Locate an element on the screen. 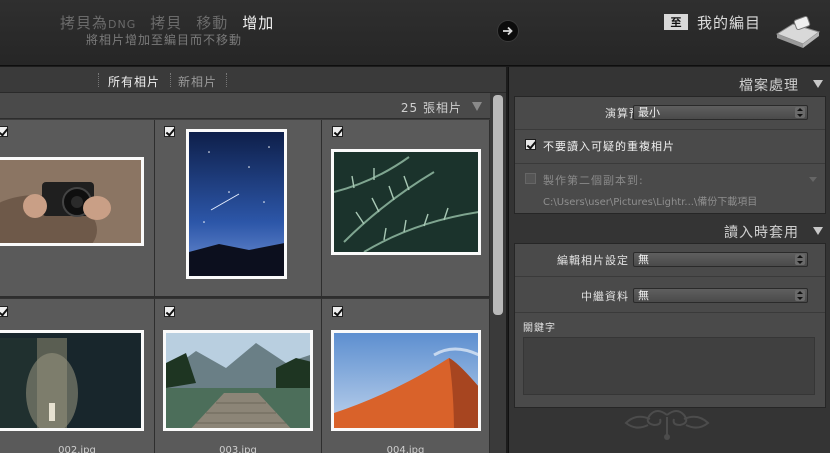  panel-end-ornament-icon is located at coordinates (667, 425).